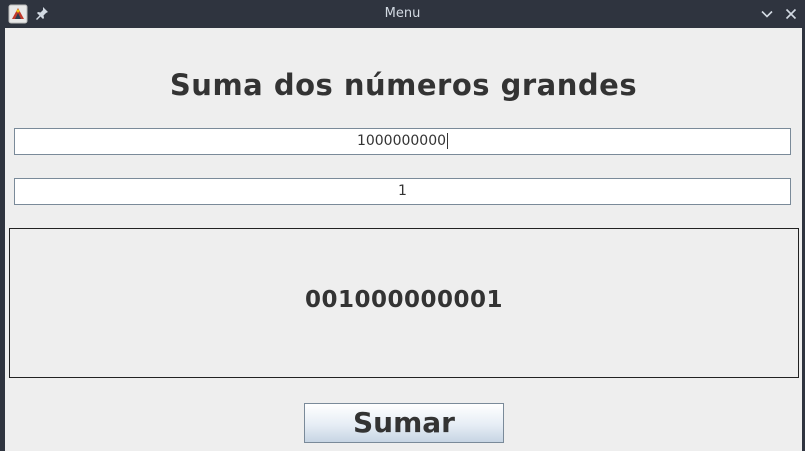 The width and height of the screenshot is (805, 451). Describe the element at coordinates (767, 14) in the screenshot. I see `chevron-down-icon` at that location.